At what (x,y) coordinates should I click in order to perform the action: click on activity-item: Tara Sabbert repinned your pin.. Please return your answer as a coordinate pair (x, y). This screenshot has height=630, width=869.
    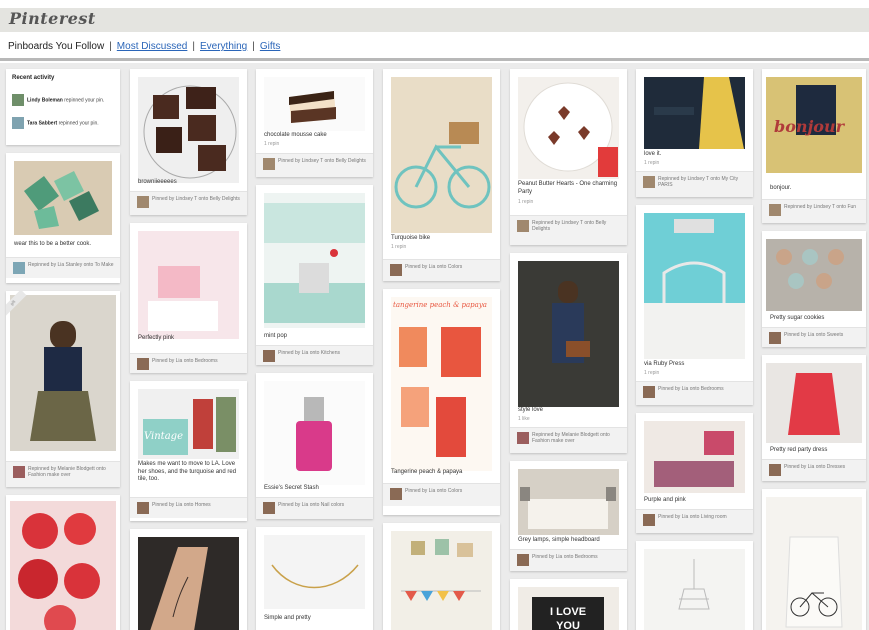
    Looking at the image, I should click on (55, 123).